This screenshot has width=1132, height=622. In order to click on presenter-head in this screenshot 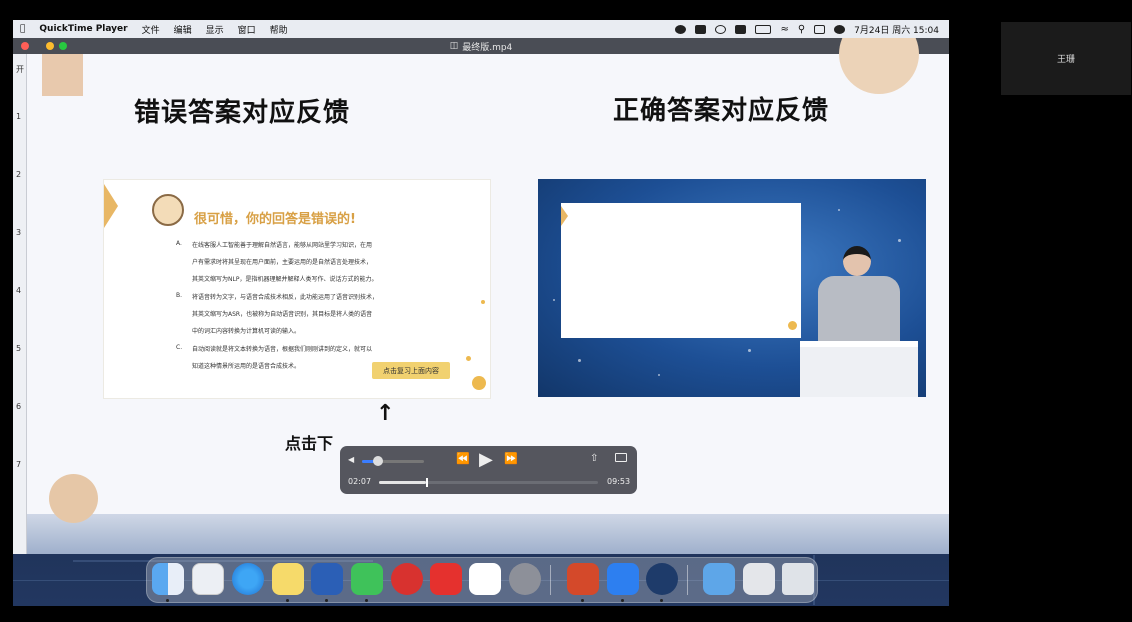, I will do `click(857, 261)`.